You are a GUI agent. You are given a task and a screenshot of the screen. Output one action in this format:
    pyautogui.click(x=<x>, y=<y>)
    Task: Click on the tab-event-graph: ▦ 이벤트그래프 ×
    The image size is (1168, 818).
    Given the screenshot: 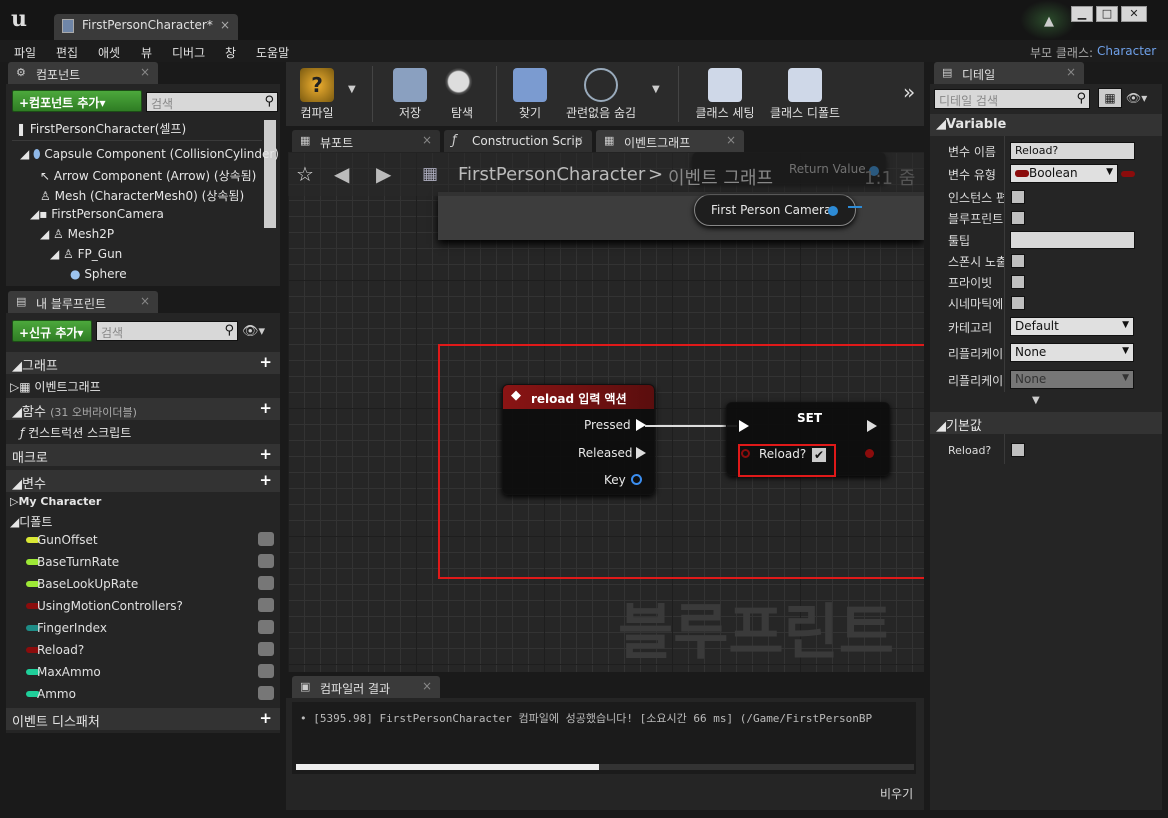 What is the action you would take?
    pyautogui.click(x=670, y=141)
    